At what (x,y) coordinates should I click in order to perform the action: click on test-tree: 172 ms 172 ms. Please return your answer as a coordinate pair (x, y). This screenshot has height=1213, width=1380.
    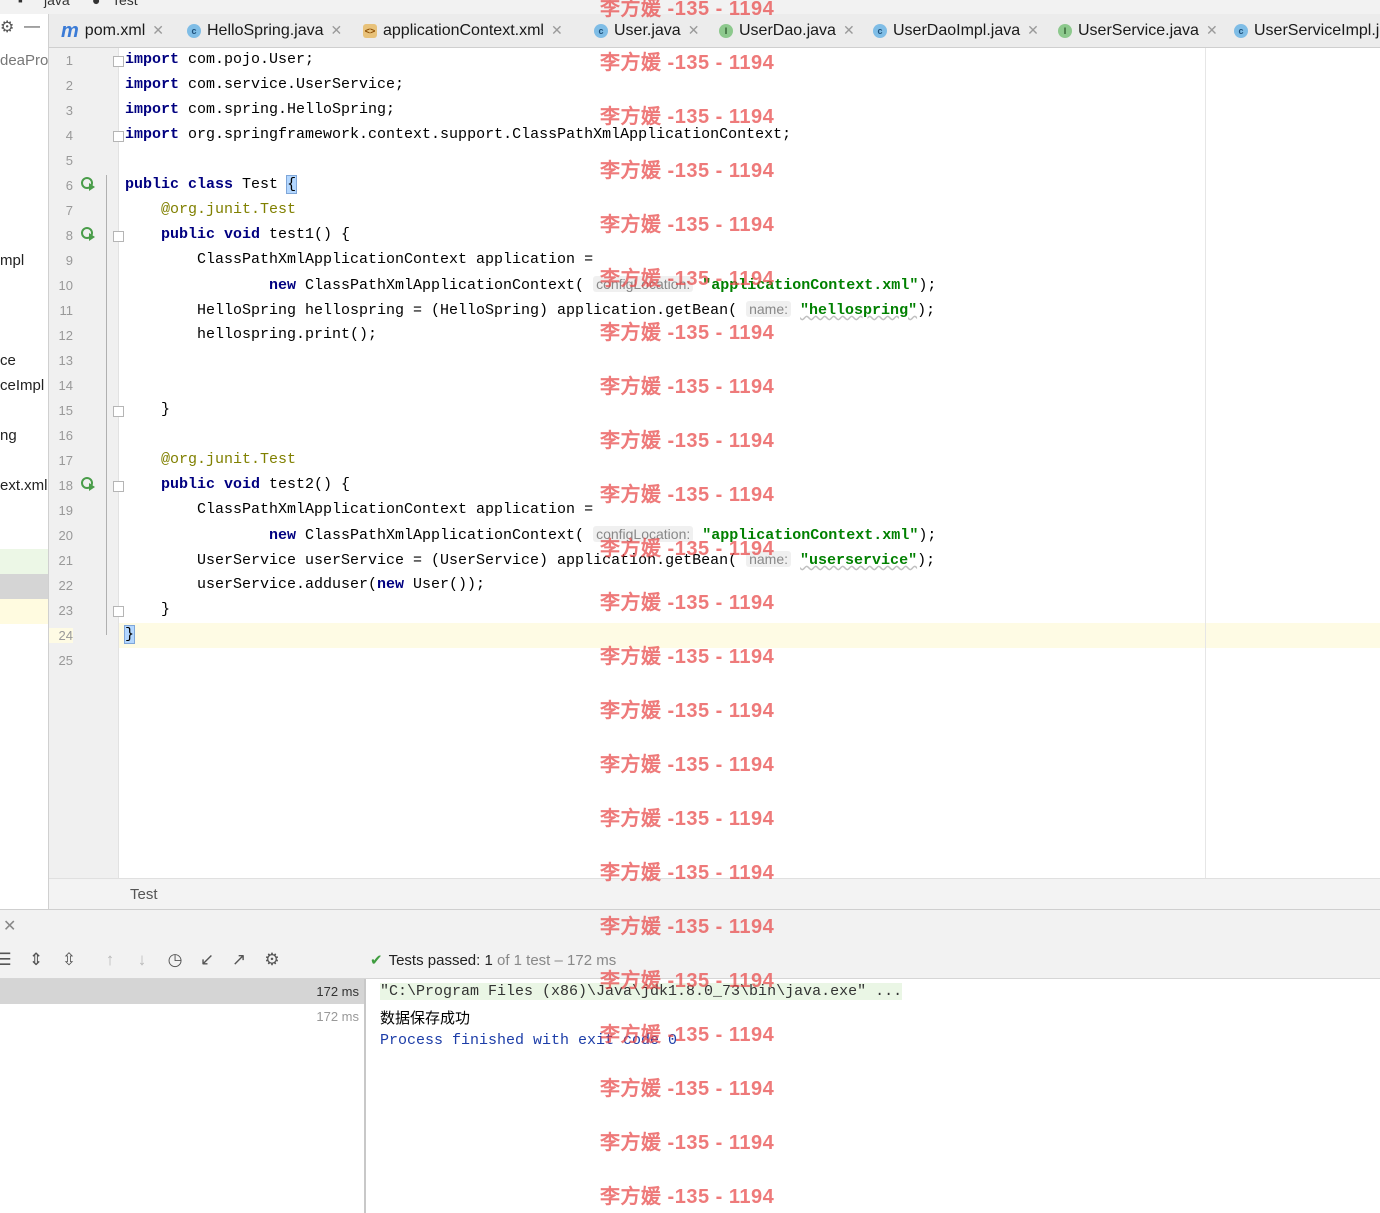
    Looking at the image, I should click on (183, 1096).